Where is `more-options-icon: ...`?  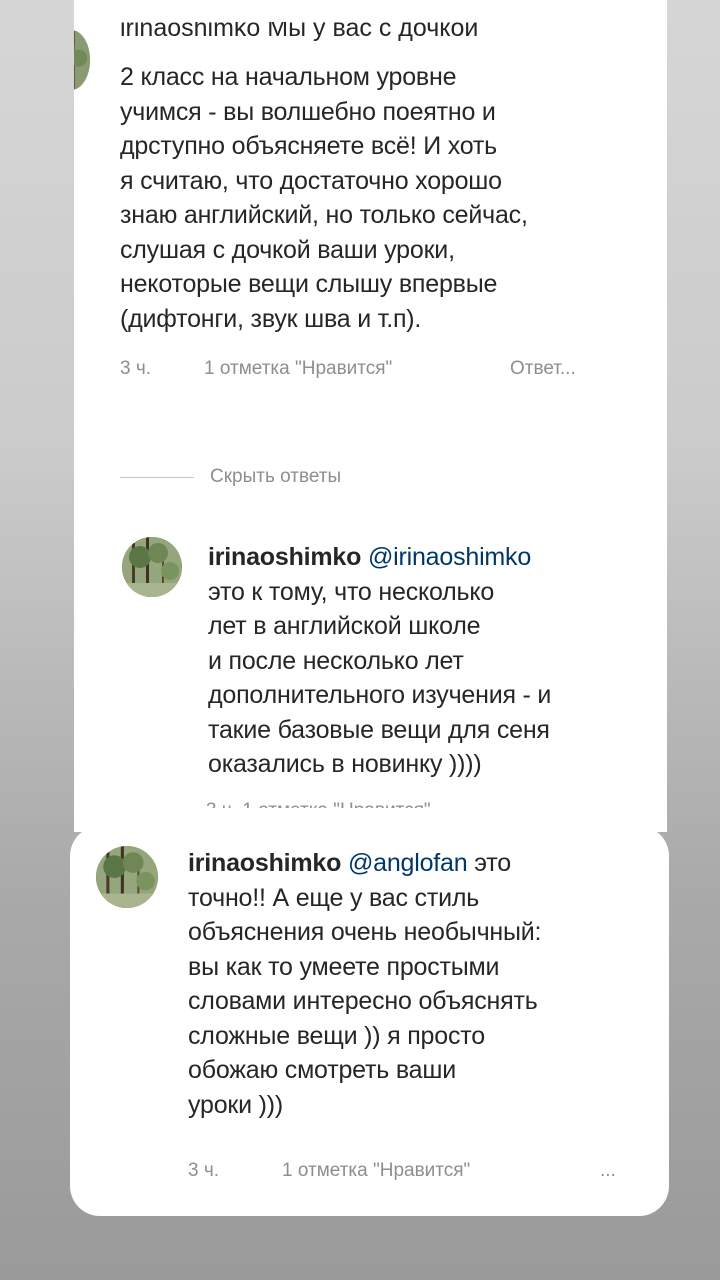 more-options-icon: ... is located at coordinates (608, 1171).